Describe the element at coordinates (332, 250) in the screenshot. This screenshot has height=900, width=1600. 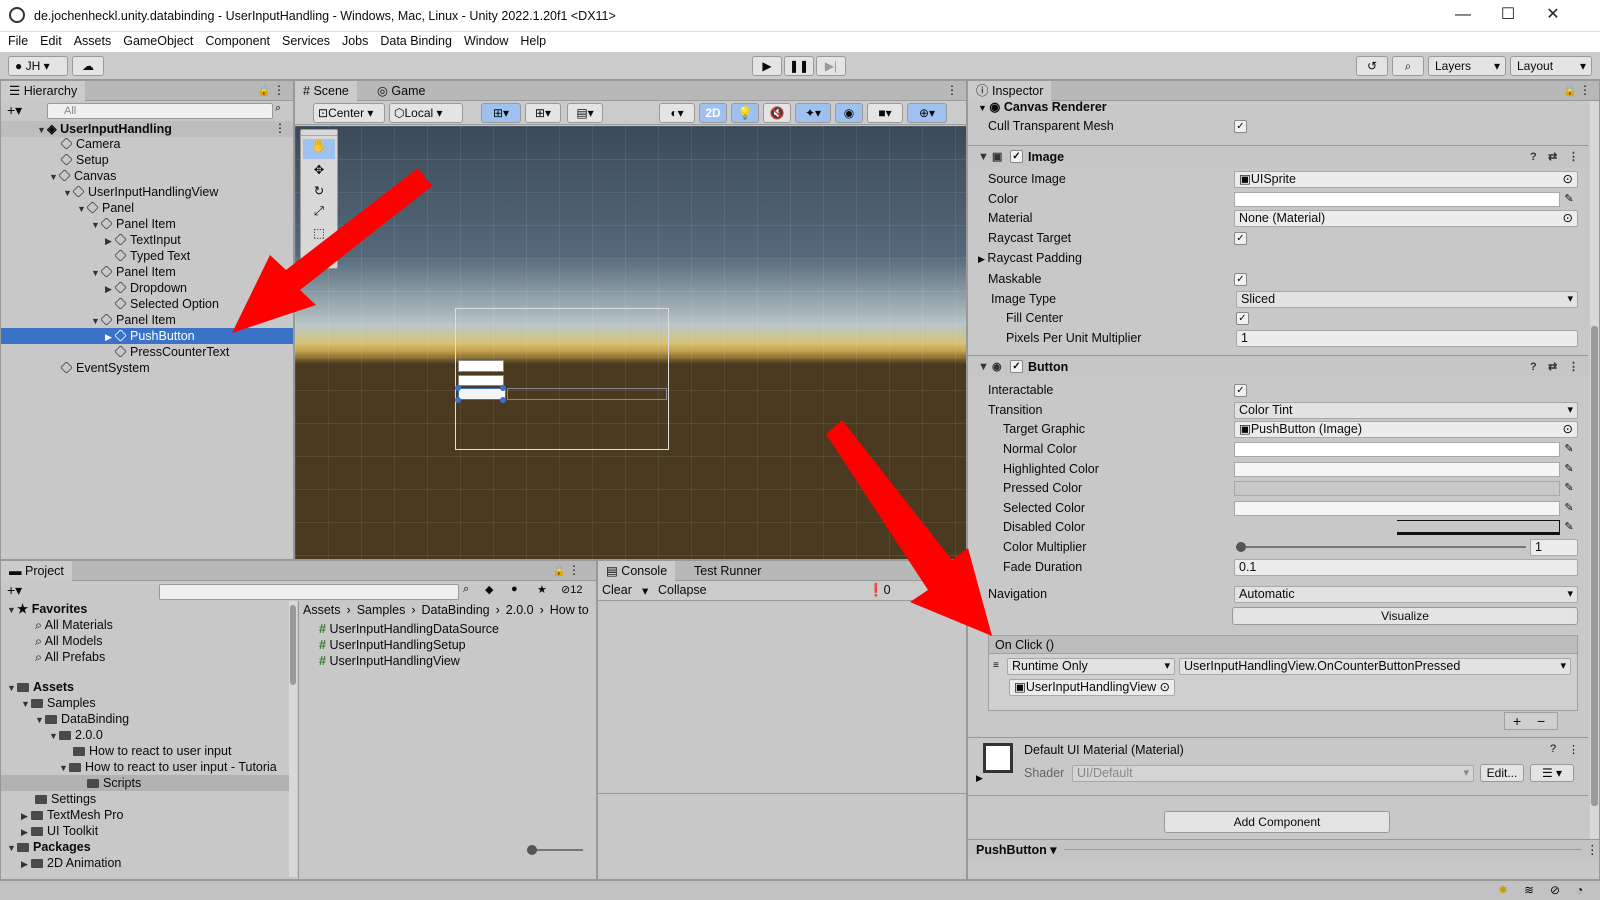
I see `arrow-to-pushbutton` at that location.